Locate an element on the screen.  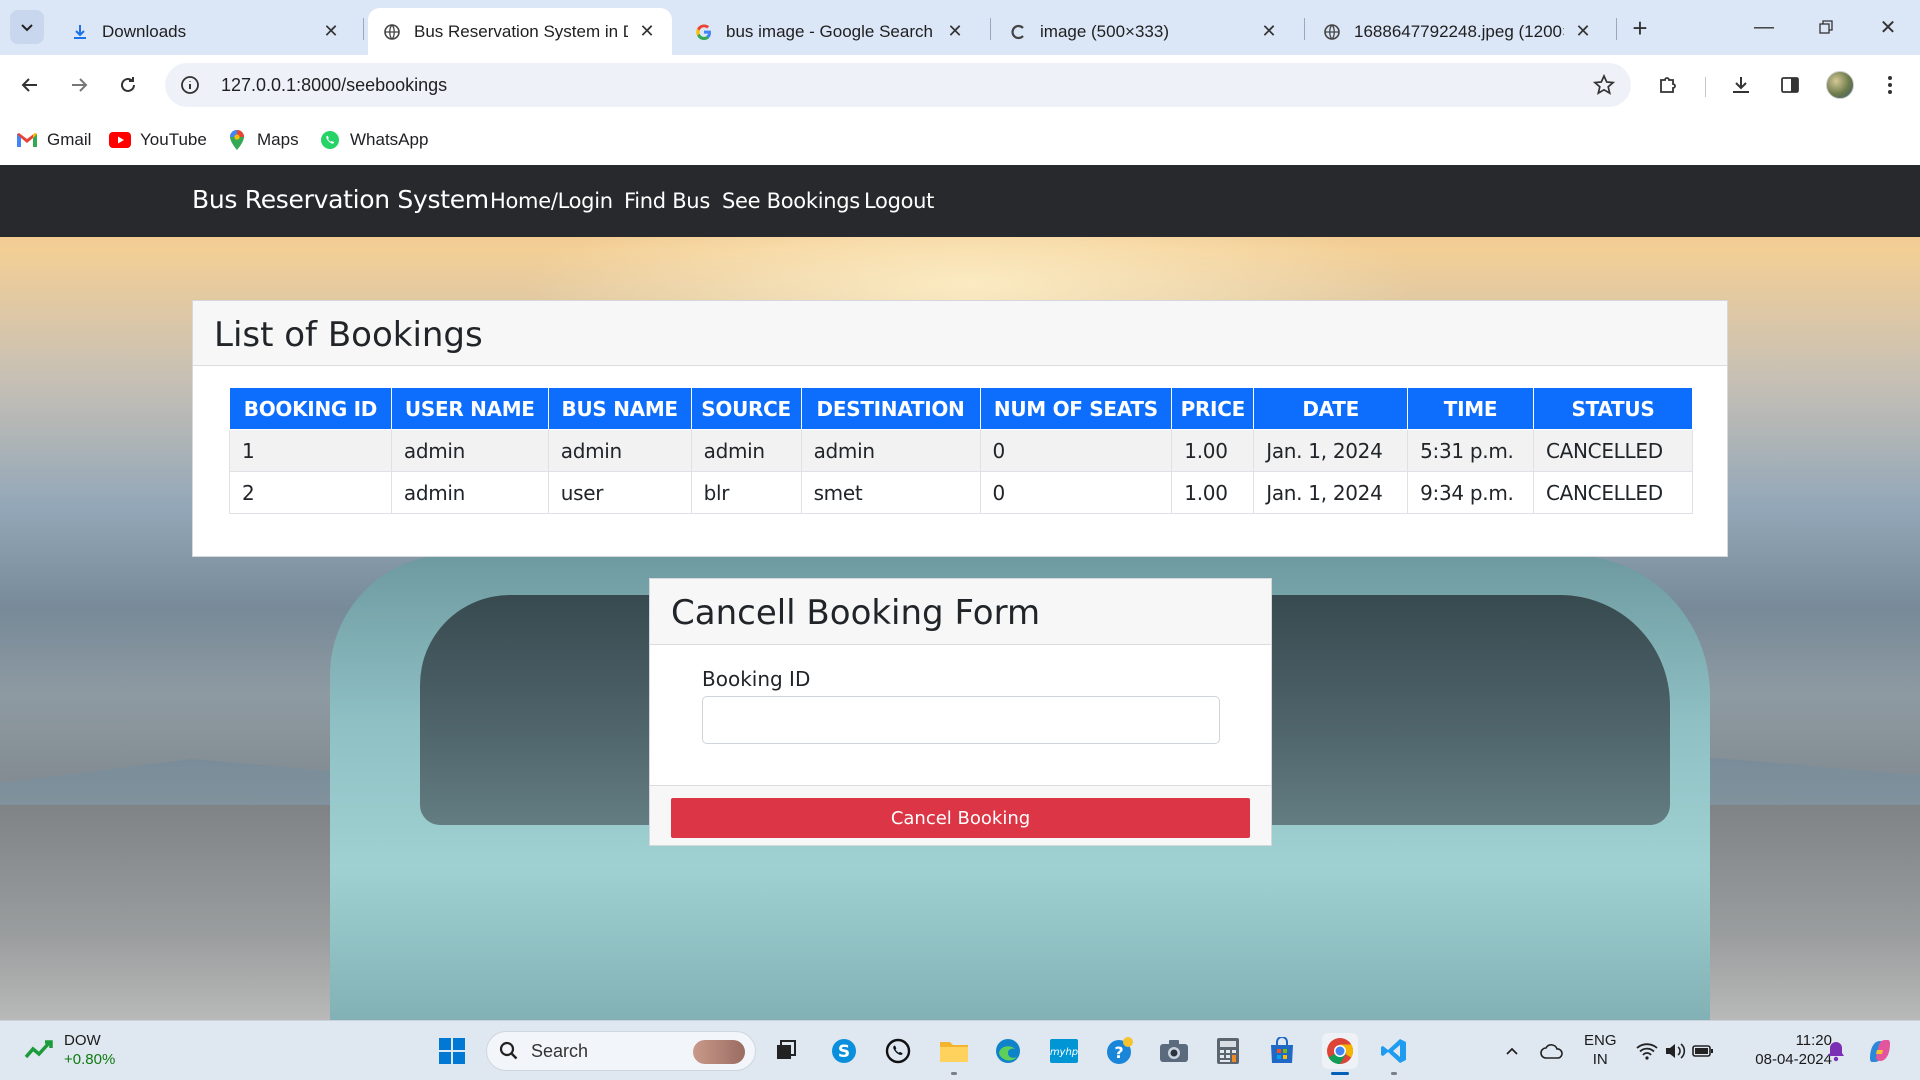
tray-overflow-button is located at coordinates (1512, 1051).